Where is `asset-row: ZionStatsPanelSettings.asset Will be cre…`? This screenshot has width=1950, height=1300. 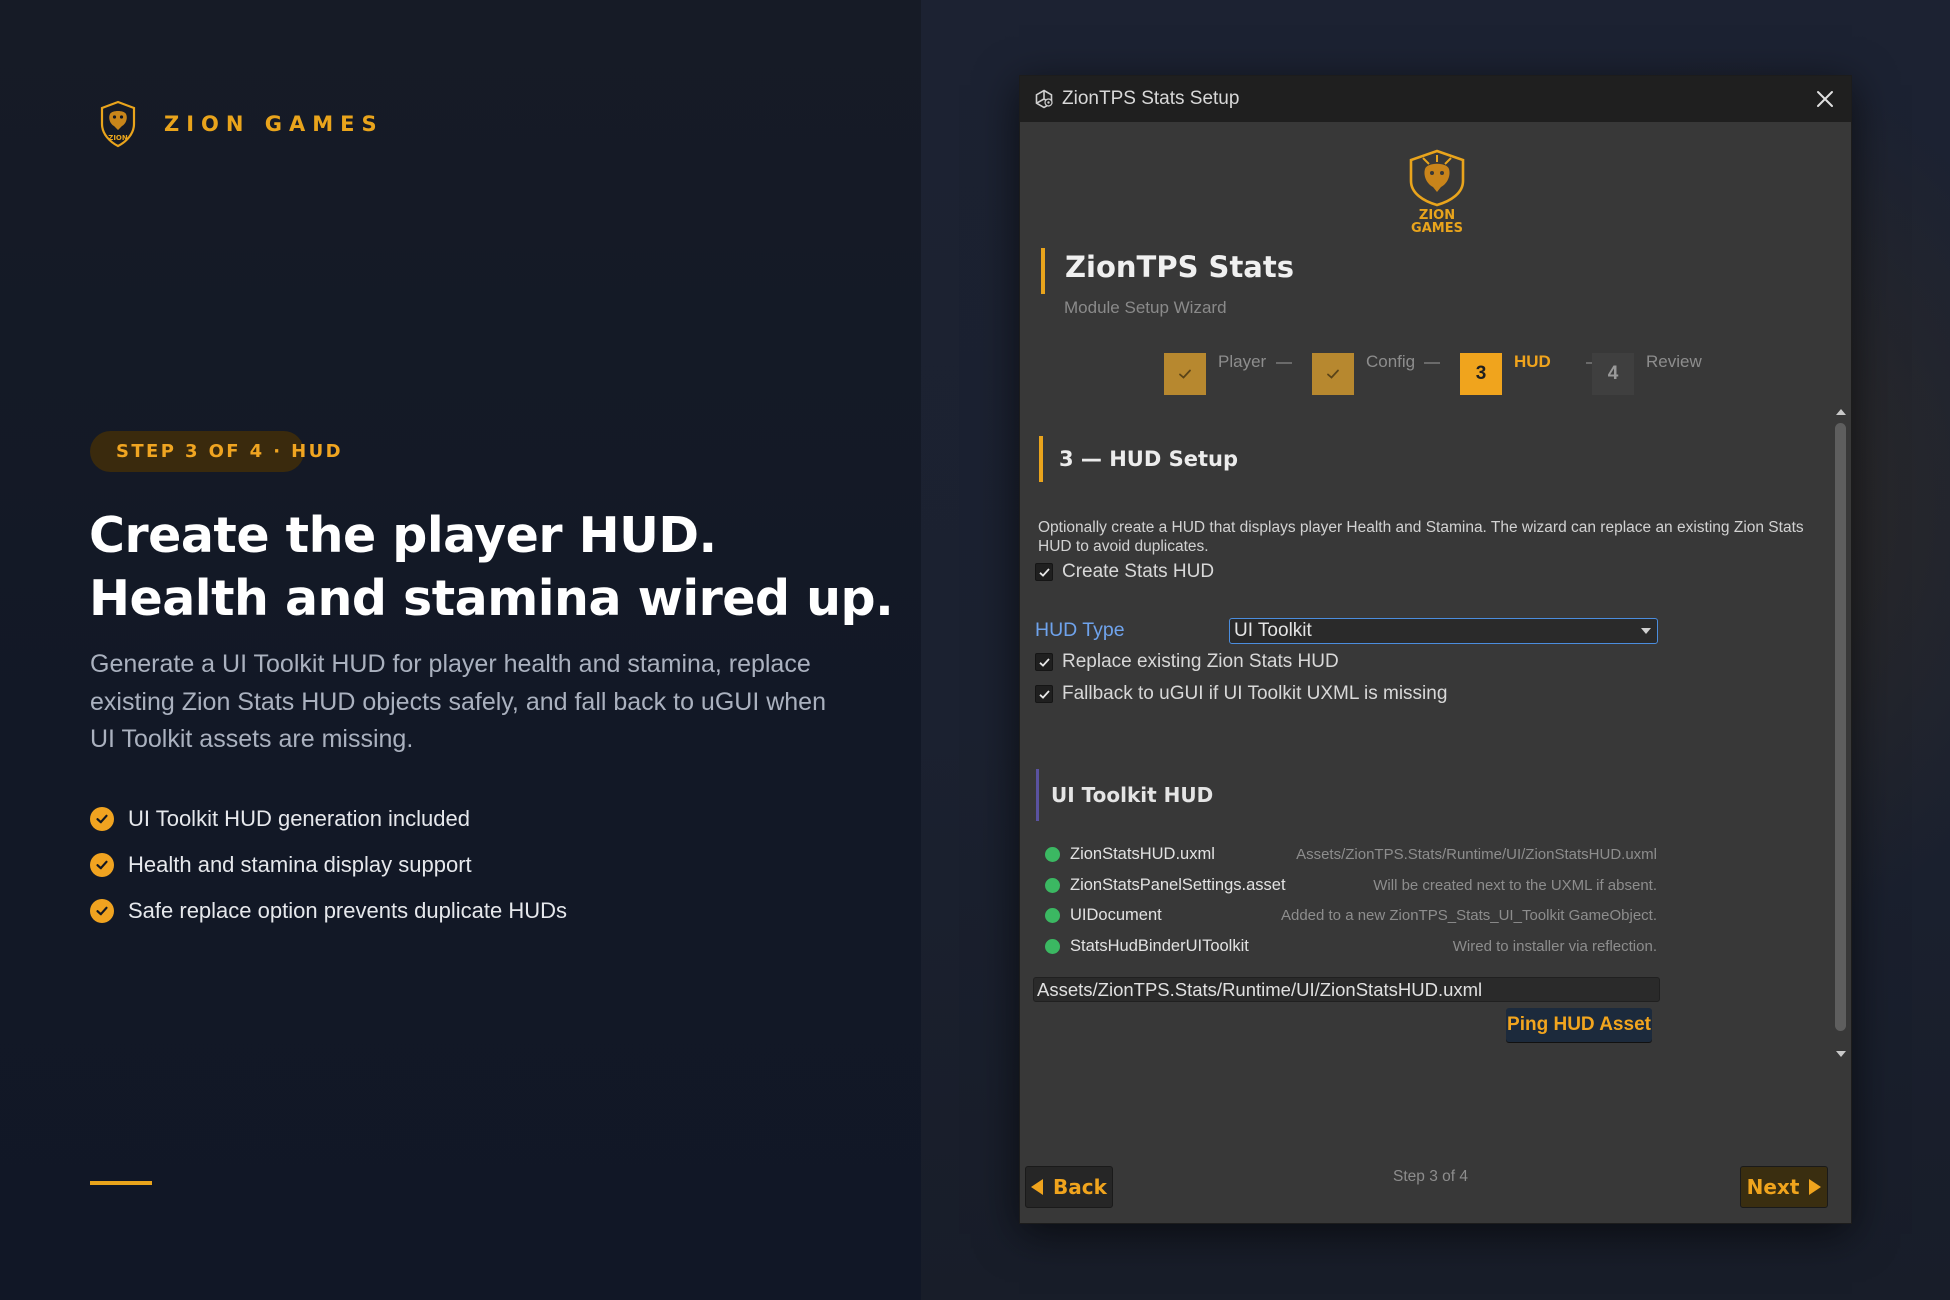 asset-row: ZionStatsPanelSettings.asset Will be cre… is located at coordinates (1351, 885).